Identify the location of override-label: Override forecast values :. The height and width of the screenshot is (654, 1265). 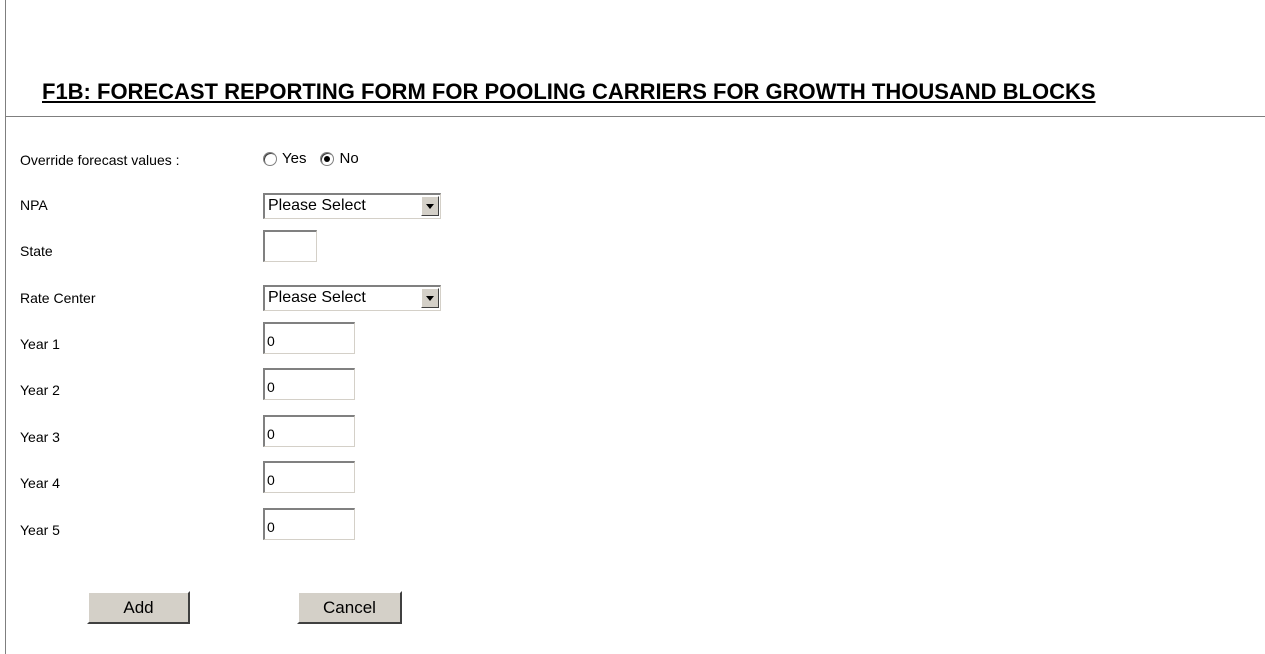
(100, 160).